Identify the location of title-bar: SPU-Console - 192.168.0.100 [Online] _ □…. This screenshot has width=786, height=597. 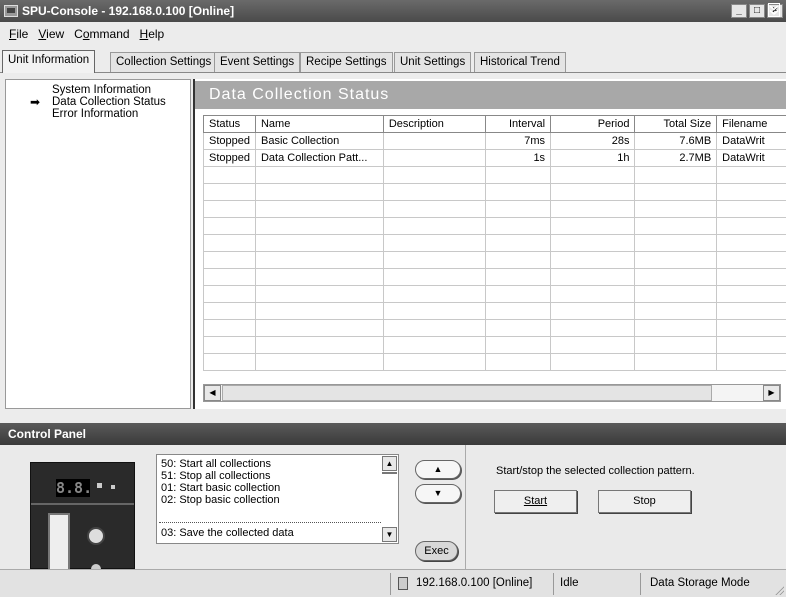
(393, 11).